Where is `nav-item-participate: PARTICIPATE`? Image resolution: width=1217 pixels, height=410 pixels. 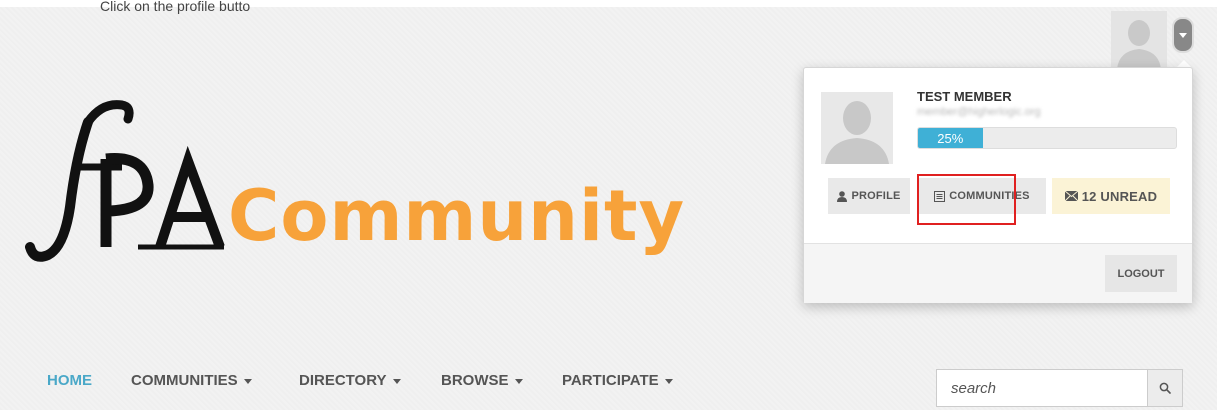
nav-item-participate: PARTICIPATE is located at coordinates (617, 380).